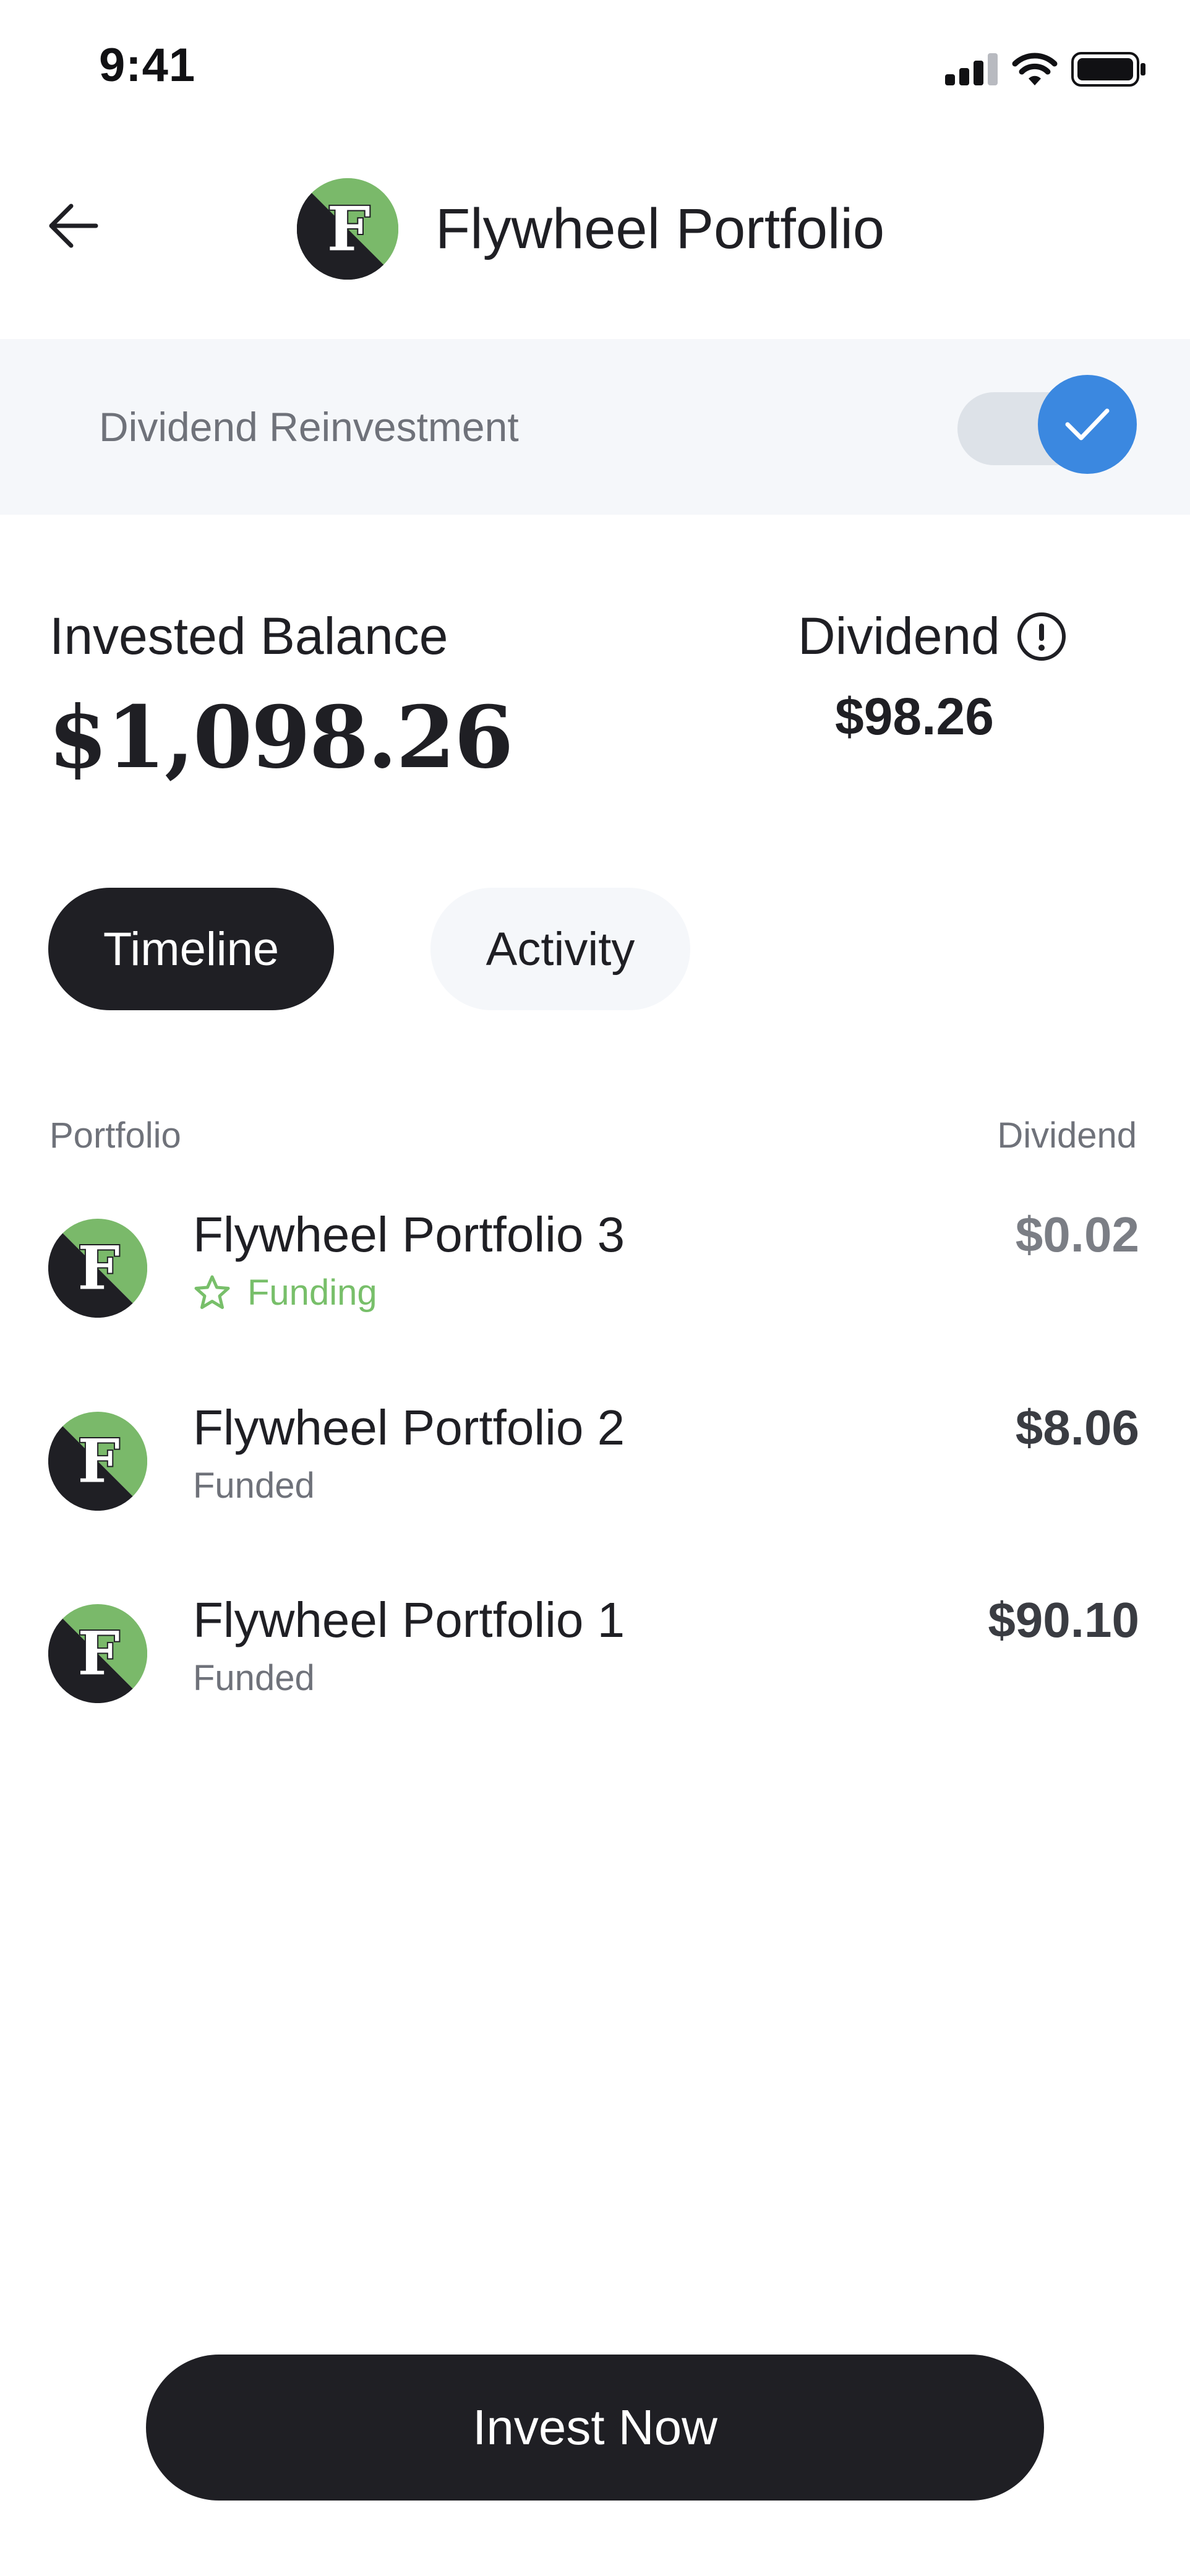 The height and width of the screenshot is (2576, 1190). What do you see at coordinates (1041, 637) in the screenshot?
I see `info-circle-icon` at bounding box center [1041, 637].